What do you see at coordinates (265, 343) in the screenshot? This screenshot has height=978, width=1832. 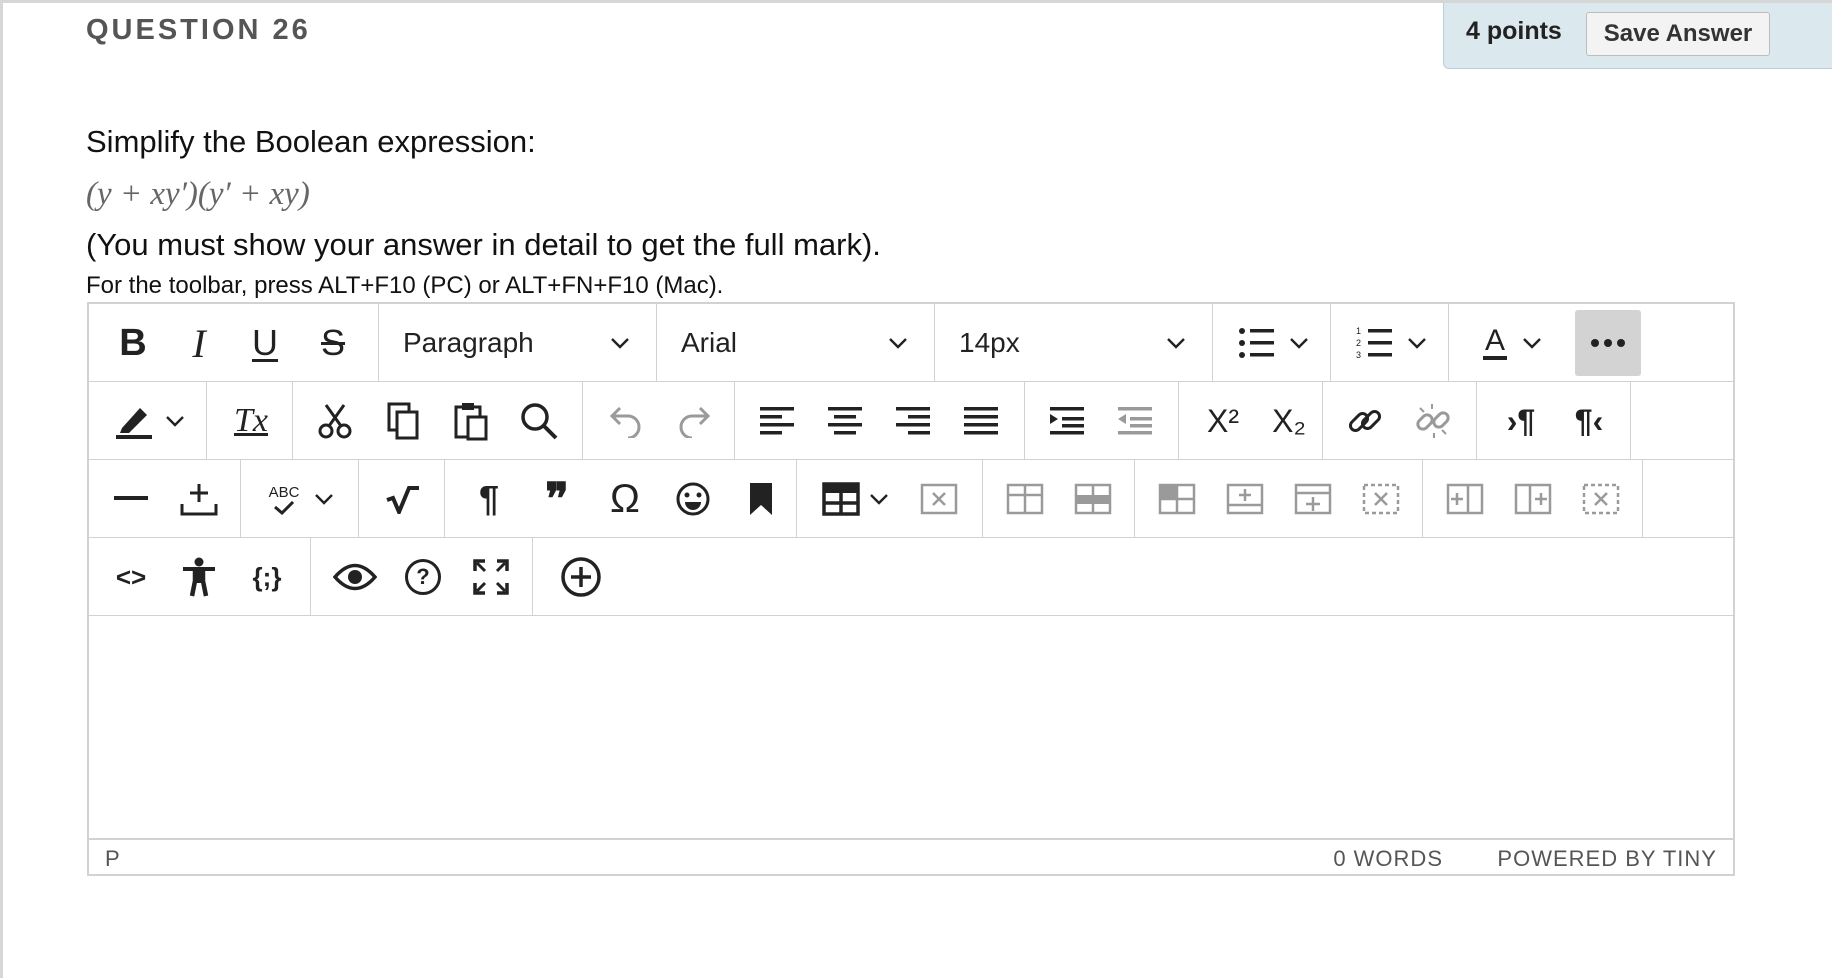 I see `underline-button: U` at bounding box center [265, 343].